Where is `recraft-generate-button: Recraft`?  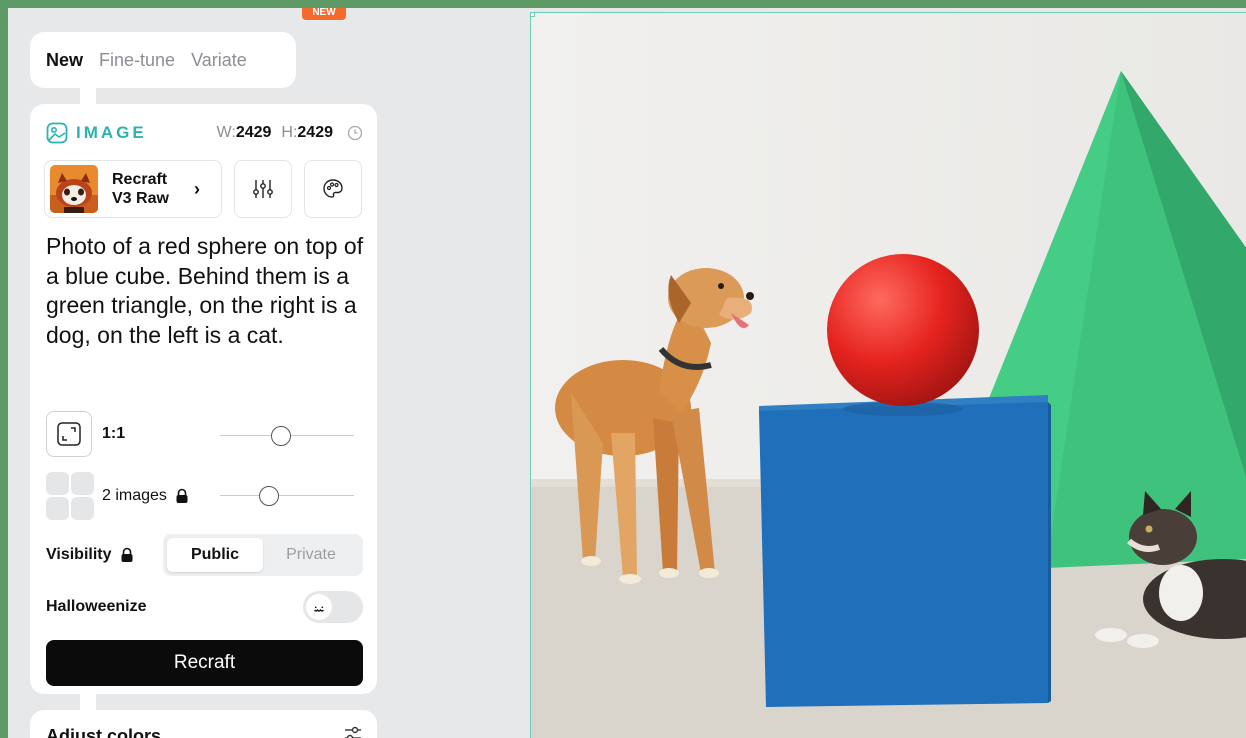
recraft-generate-button: Recraft is located at coordinates (204, 663).